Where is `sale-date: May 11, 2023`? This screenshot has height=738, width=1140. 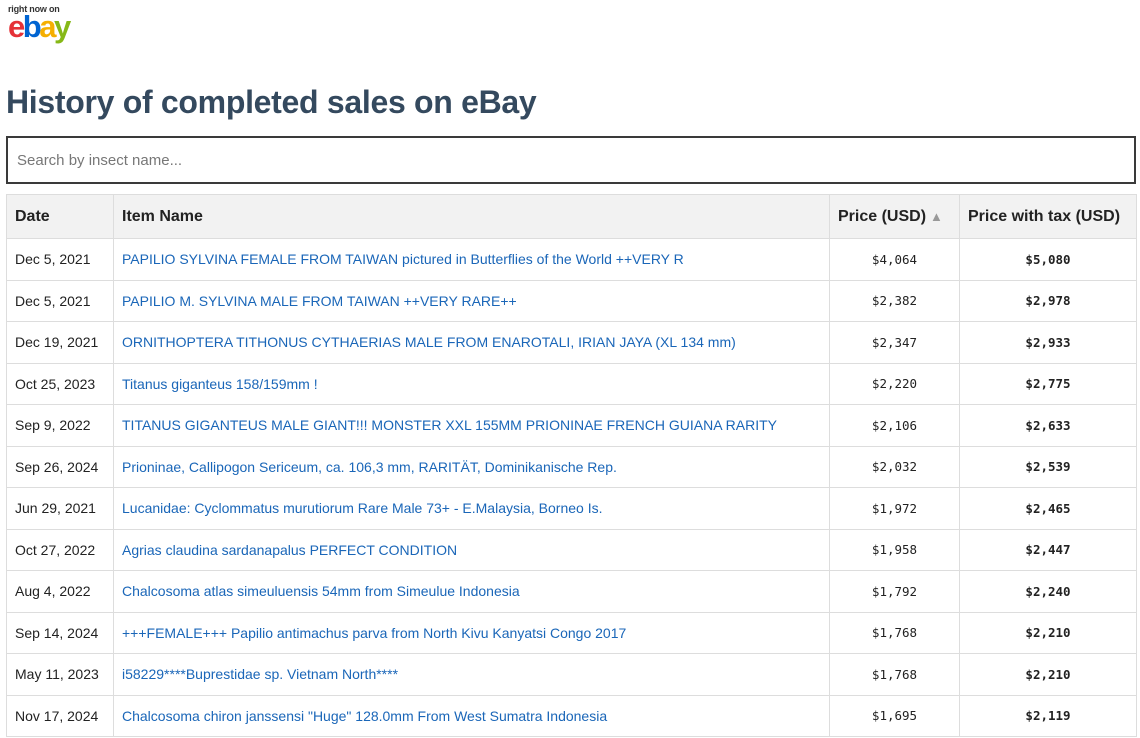 sale-date: May 11, 2023 is located at coordinates (60, 674).